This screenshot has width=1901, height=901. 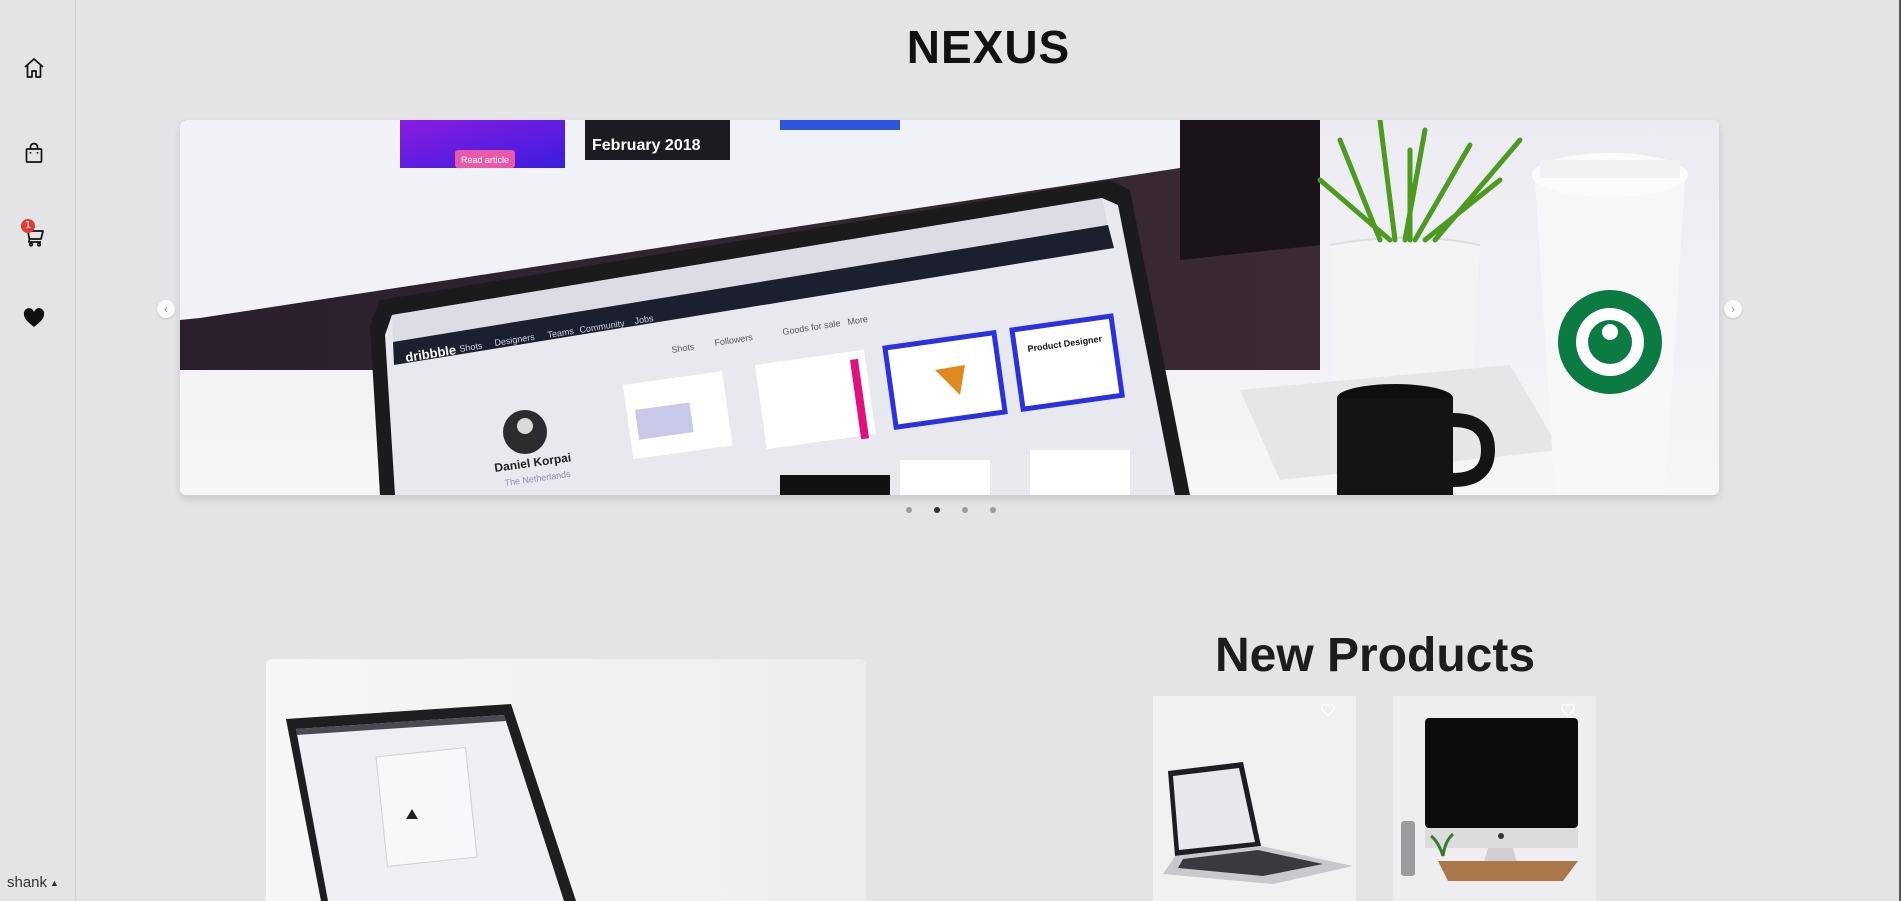 I want to click on shopping-bag-icon, so click(x=34, y=152).